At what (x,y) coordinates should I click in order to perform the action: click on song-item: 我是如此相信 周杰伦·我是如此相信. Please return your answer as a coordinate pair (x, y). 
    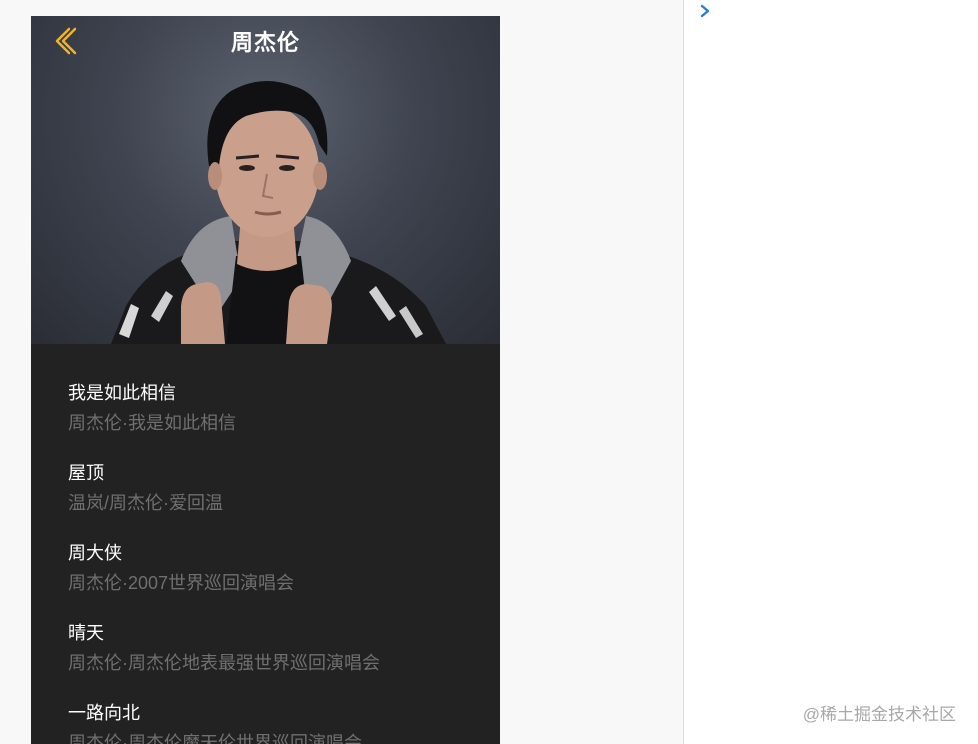
    Looking at the image, I should click on (278, 408).